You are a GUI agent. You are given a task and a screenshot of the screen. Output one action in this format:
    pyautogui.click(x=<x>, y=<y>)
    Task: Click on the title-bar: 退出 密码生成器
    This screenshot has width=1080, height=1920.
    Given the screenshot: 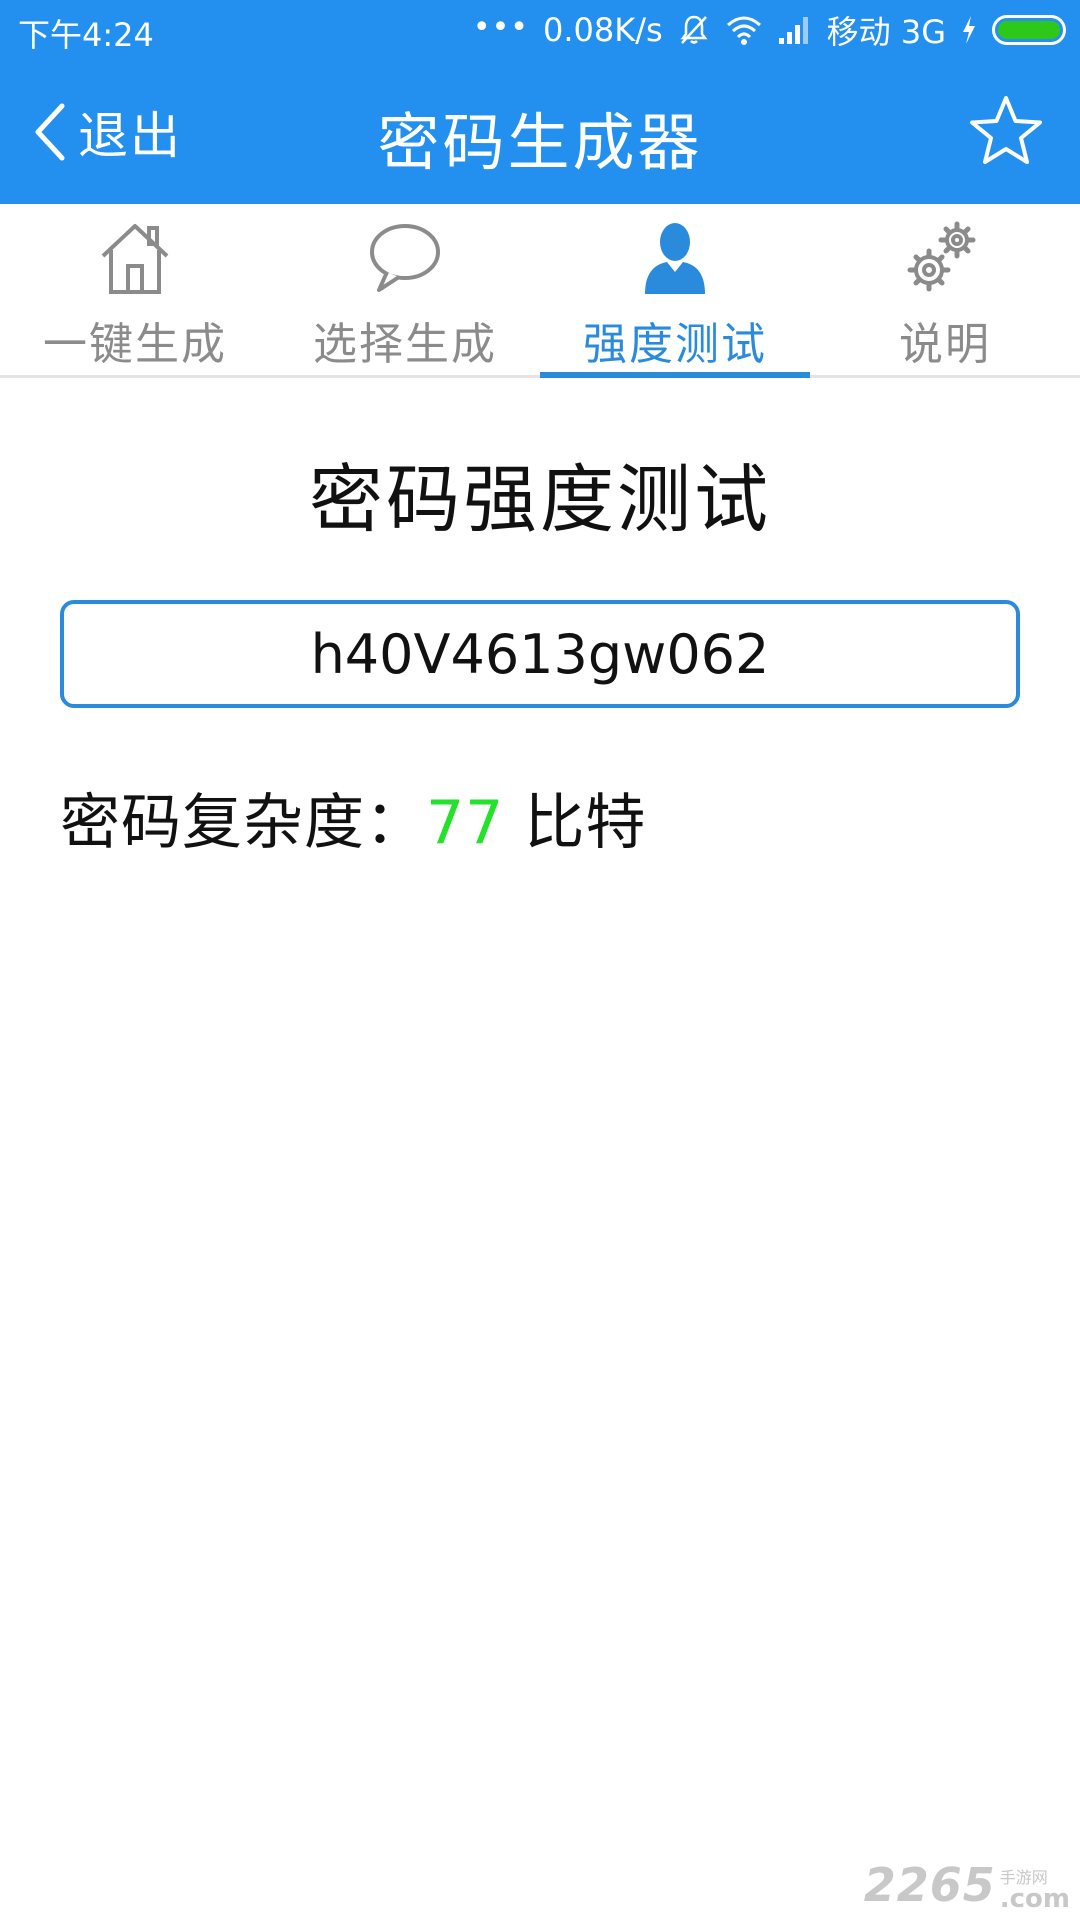 What is the action you would take?
    pyautogui.click(x=540, y=132)
    